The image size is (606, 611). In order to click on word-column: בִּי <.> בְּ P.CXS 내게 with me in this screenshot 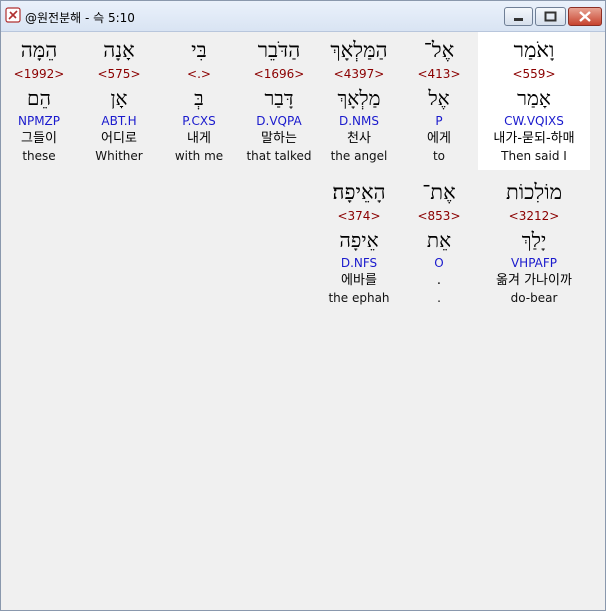, I will do `click(199, 101)`.